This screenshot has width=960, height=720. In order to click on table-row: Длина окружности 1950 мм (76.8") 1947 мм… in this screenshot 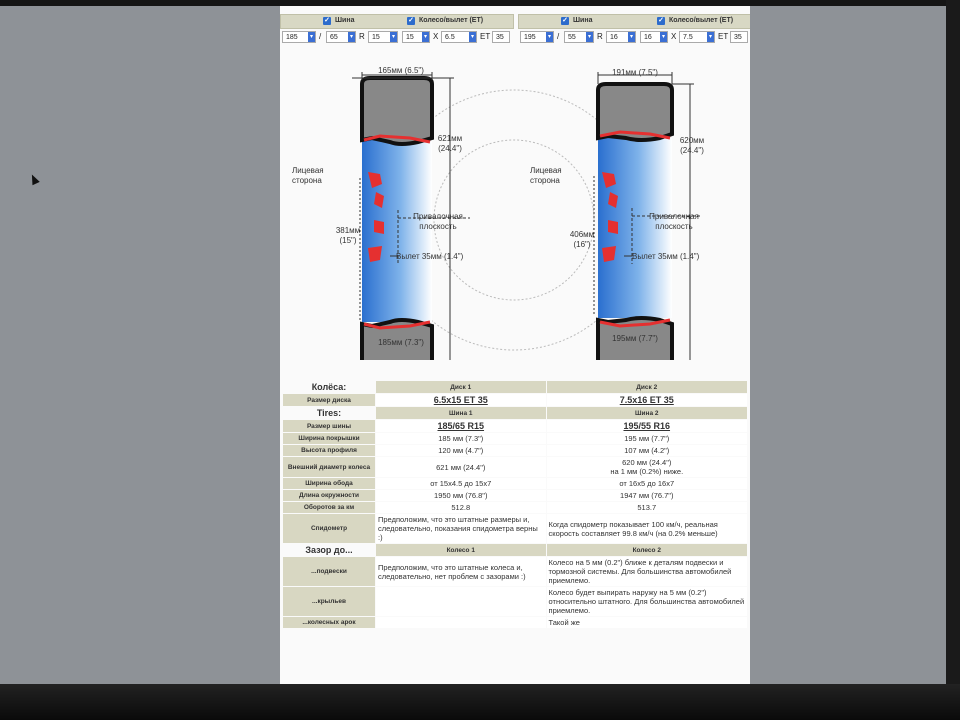, I will do `click(515, 495)`.